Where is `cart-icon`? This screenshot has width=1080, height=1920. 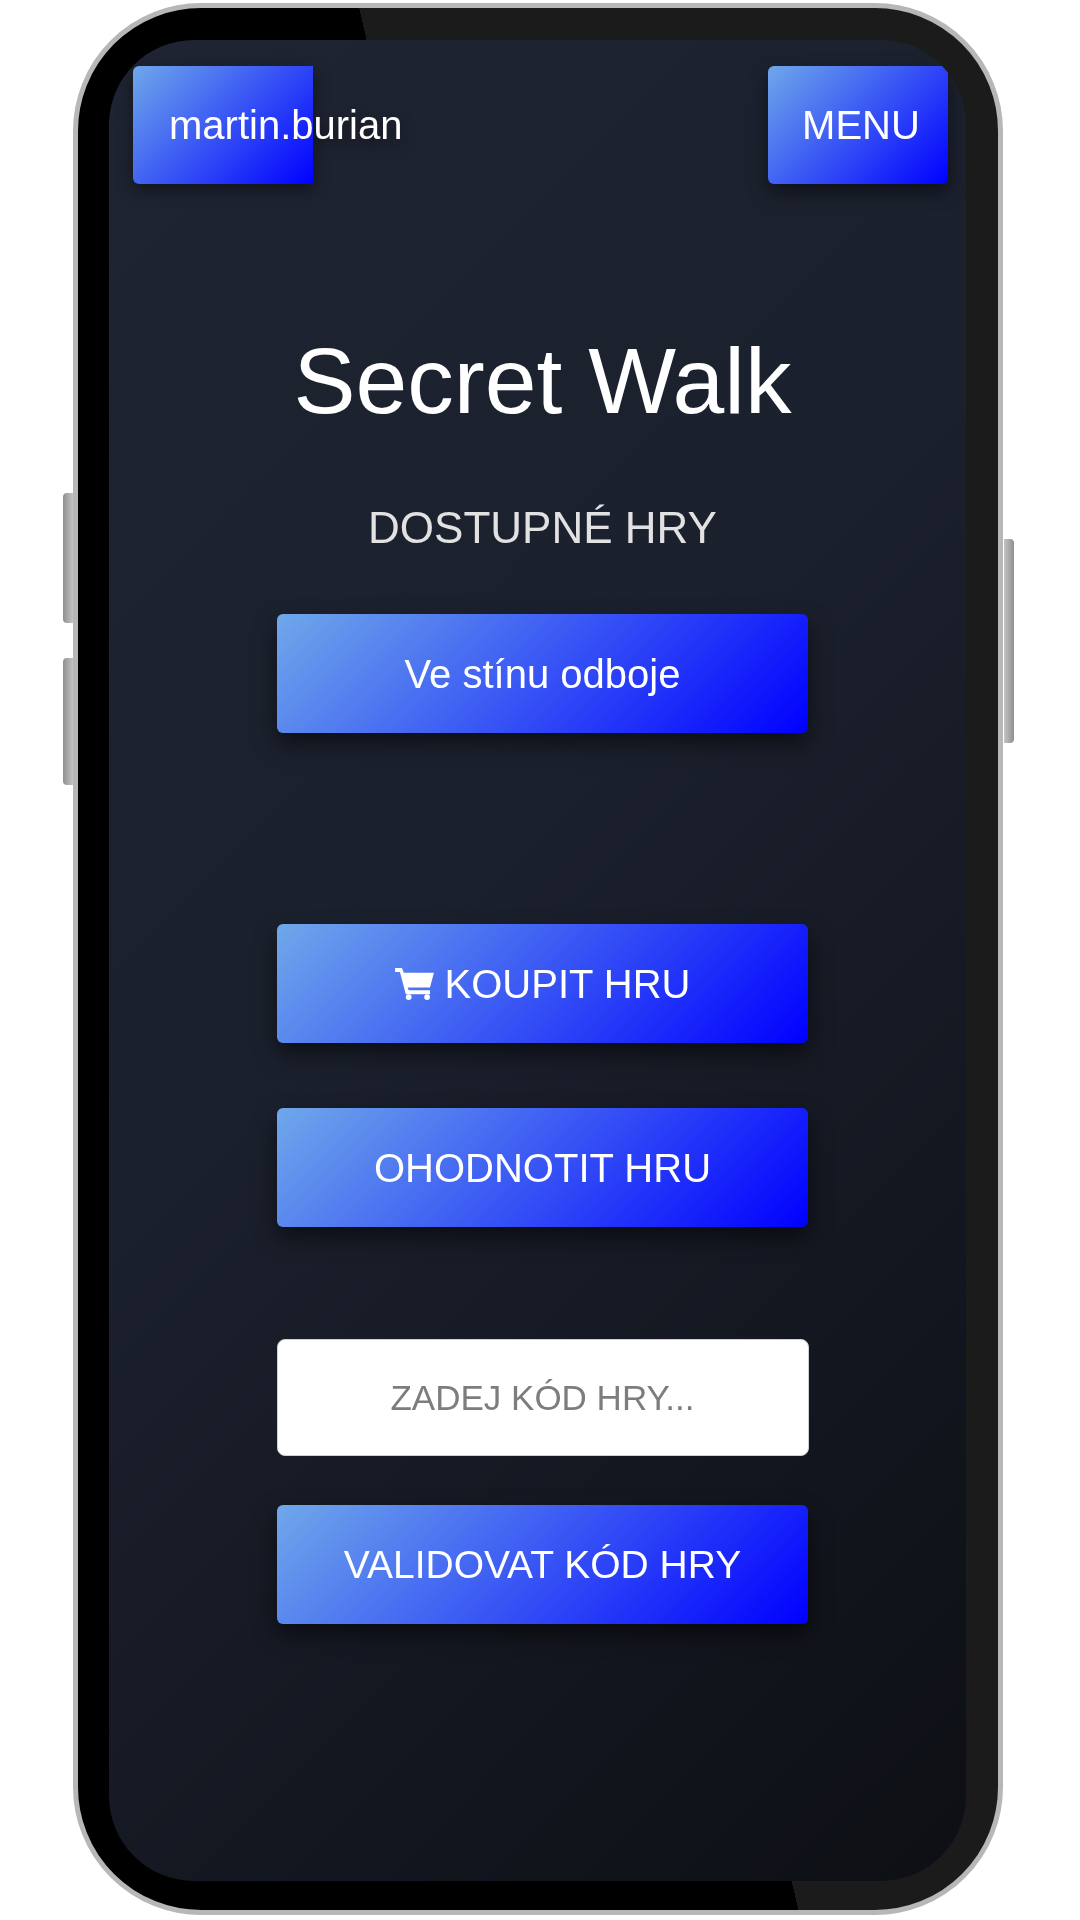
cart-icon is located at coordinates (414, 983).